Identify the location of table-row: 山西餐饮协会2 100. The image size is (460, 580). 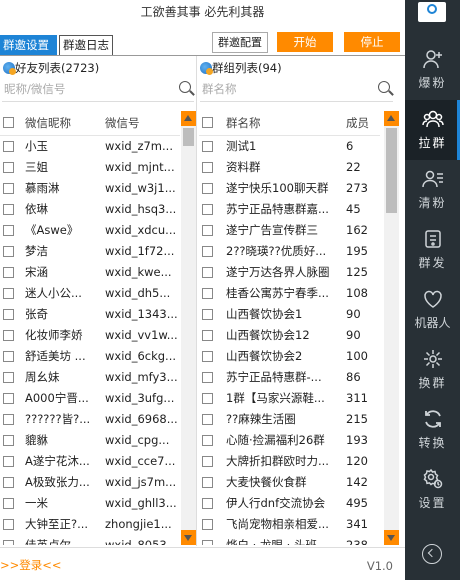
(289, 356).